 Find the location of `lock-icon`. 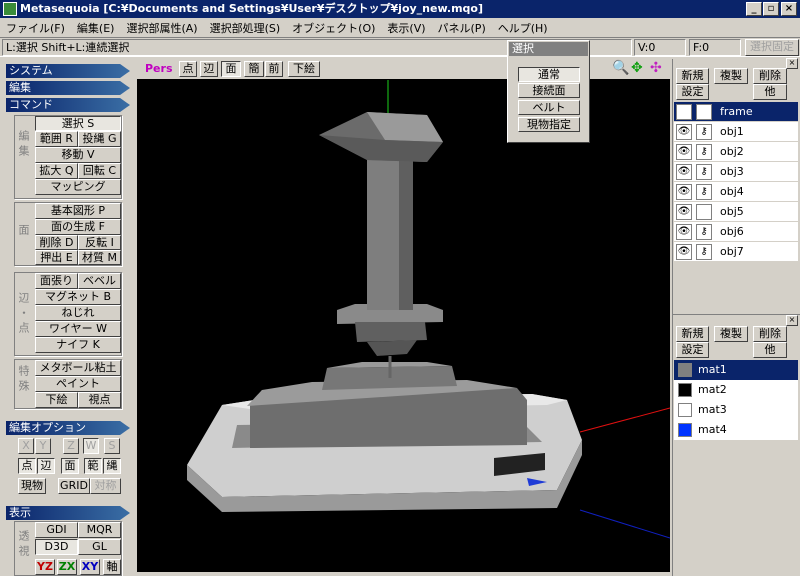

lock-icon is located at coordinates (704, 212).